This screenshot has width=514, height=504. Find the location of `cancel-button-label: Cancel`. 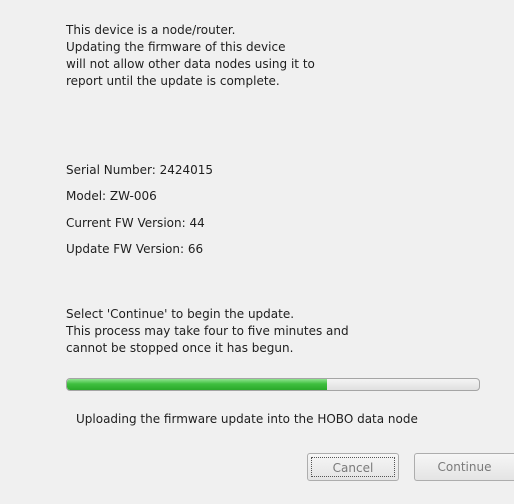

cancel-button-label: Cancel is located at coordinates (353, 467).